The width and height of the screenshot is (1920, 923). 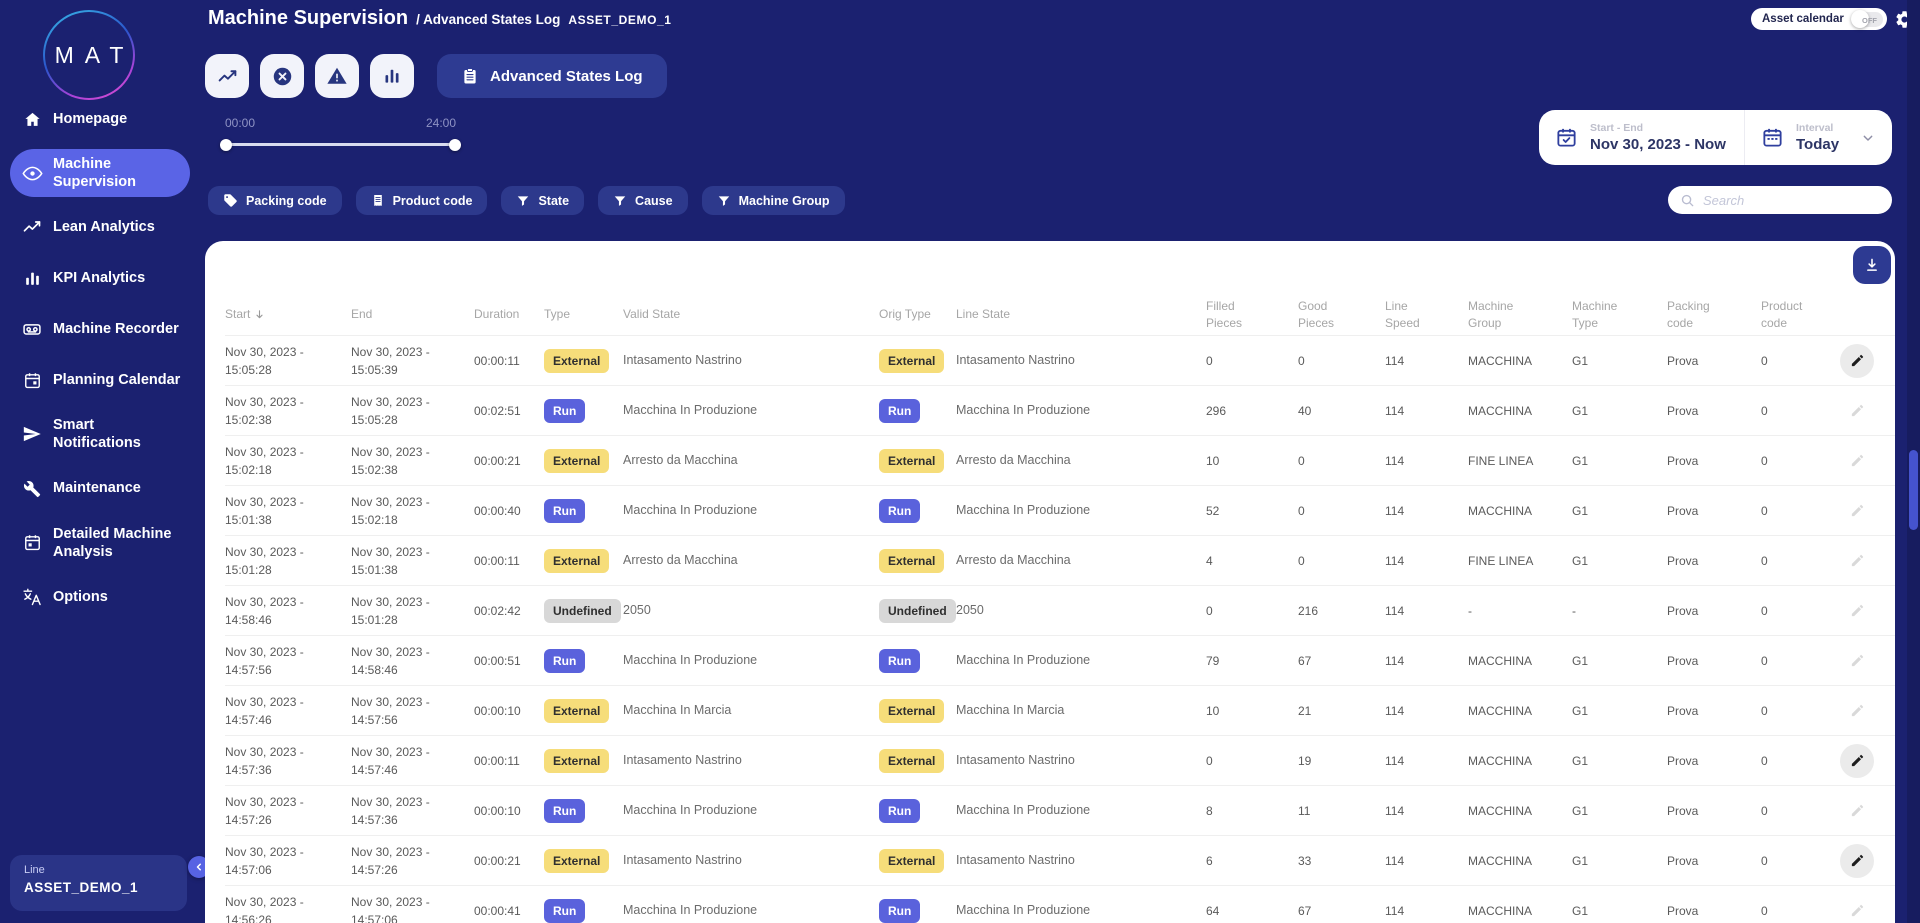 I want to click on sort-descending-icon, so click(x=259, y=314).